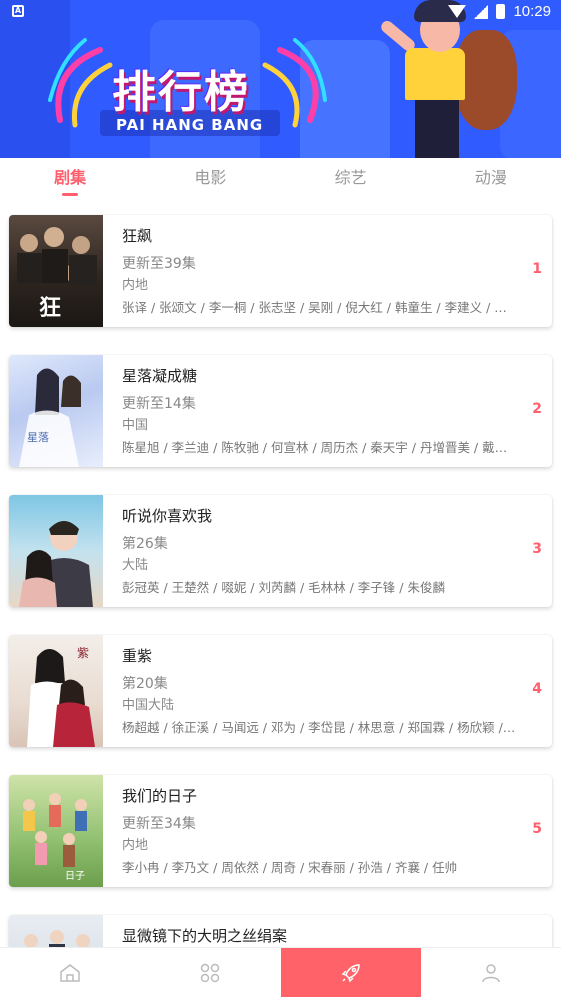  I want to click on status-time: 10:29, so click(532, 11).